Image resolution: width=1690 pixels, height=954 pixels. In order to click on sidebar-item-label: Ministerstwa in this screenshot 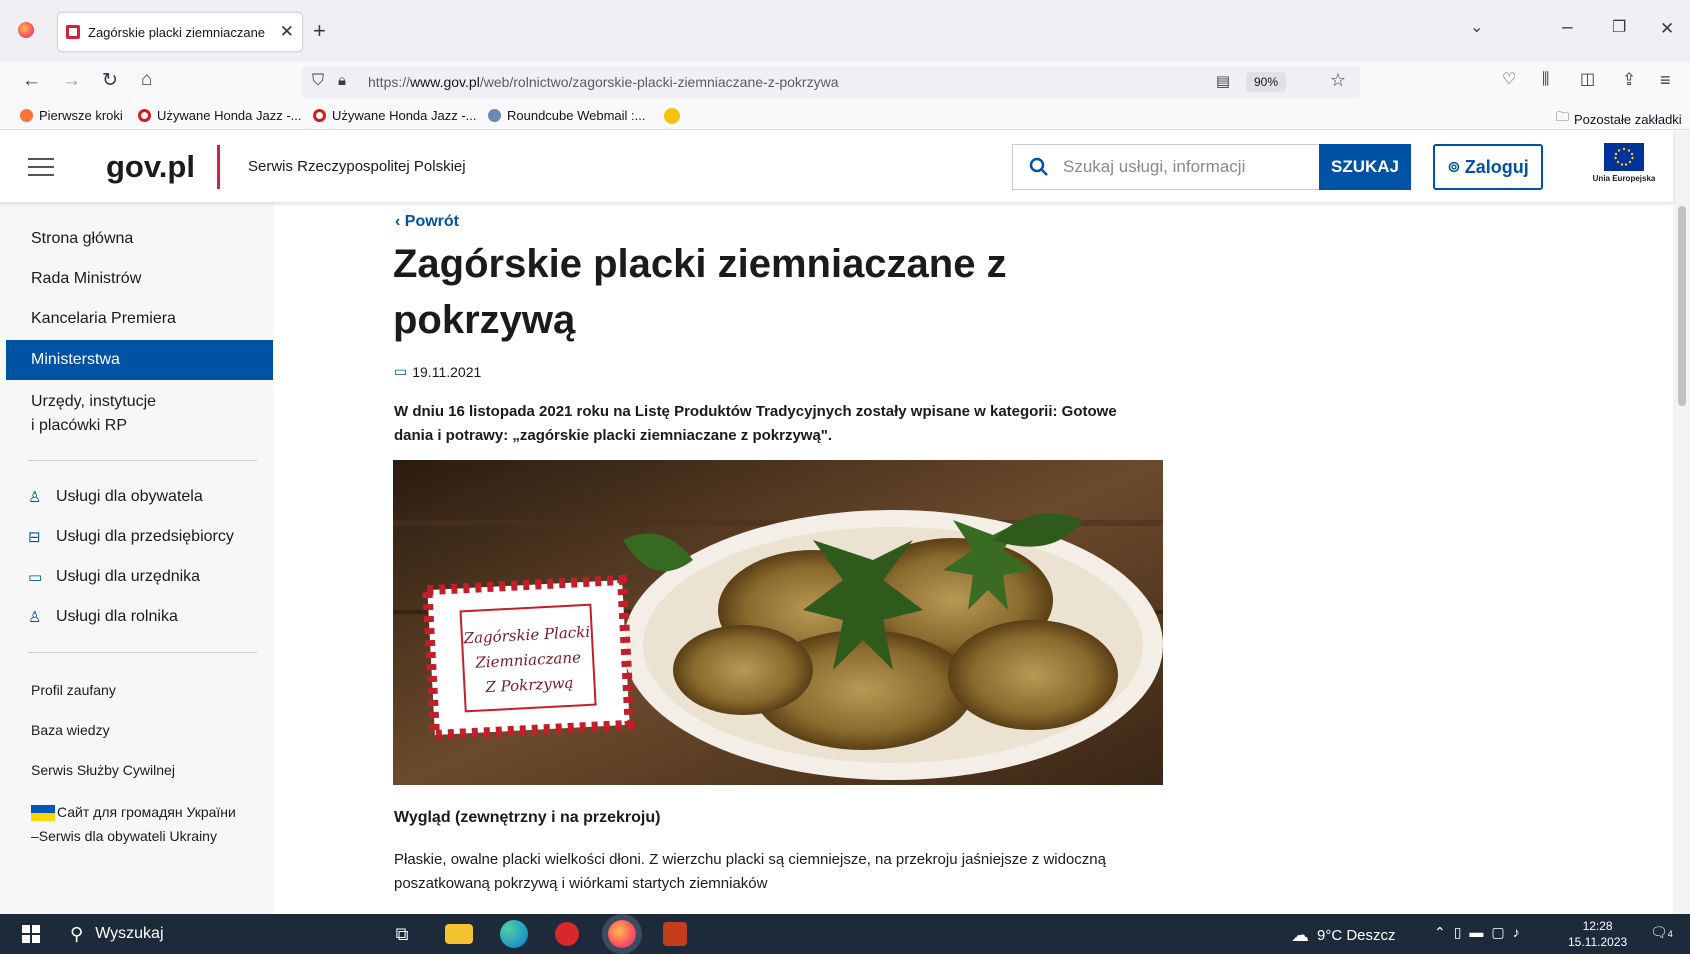, I will do `click(75, 359)`.